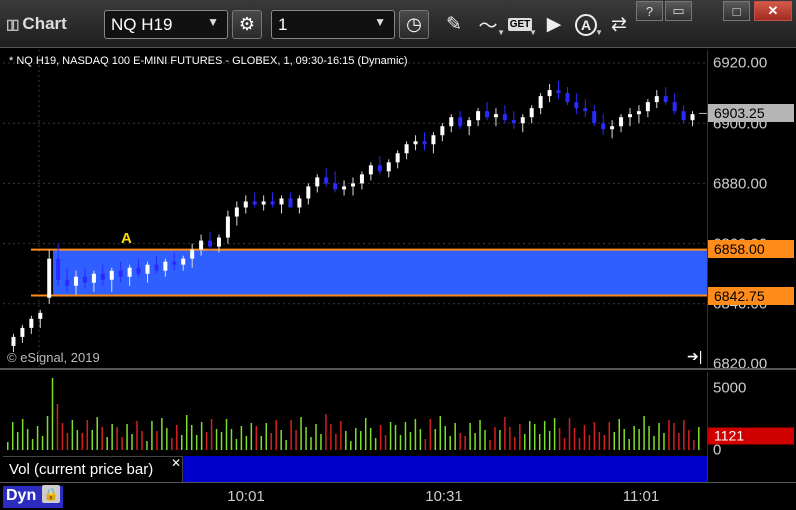  I want to click on close-button: ✕, so click(773, 11).